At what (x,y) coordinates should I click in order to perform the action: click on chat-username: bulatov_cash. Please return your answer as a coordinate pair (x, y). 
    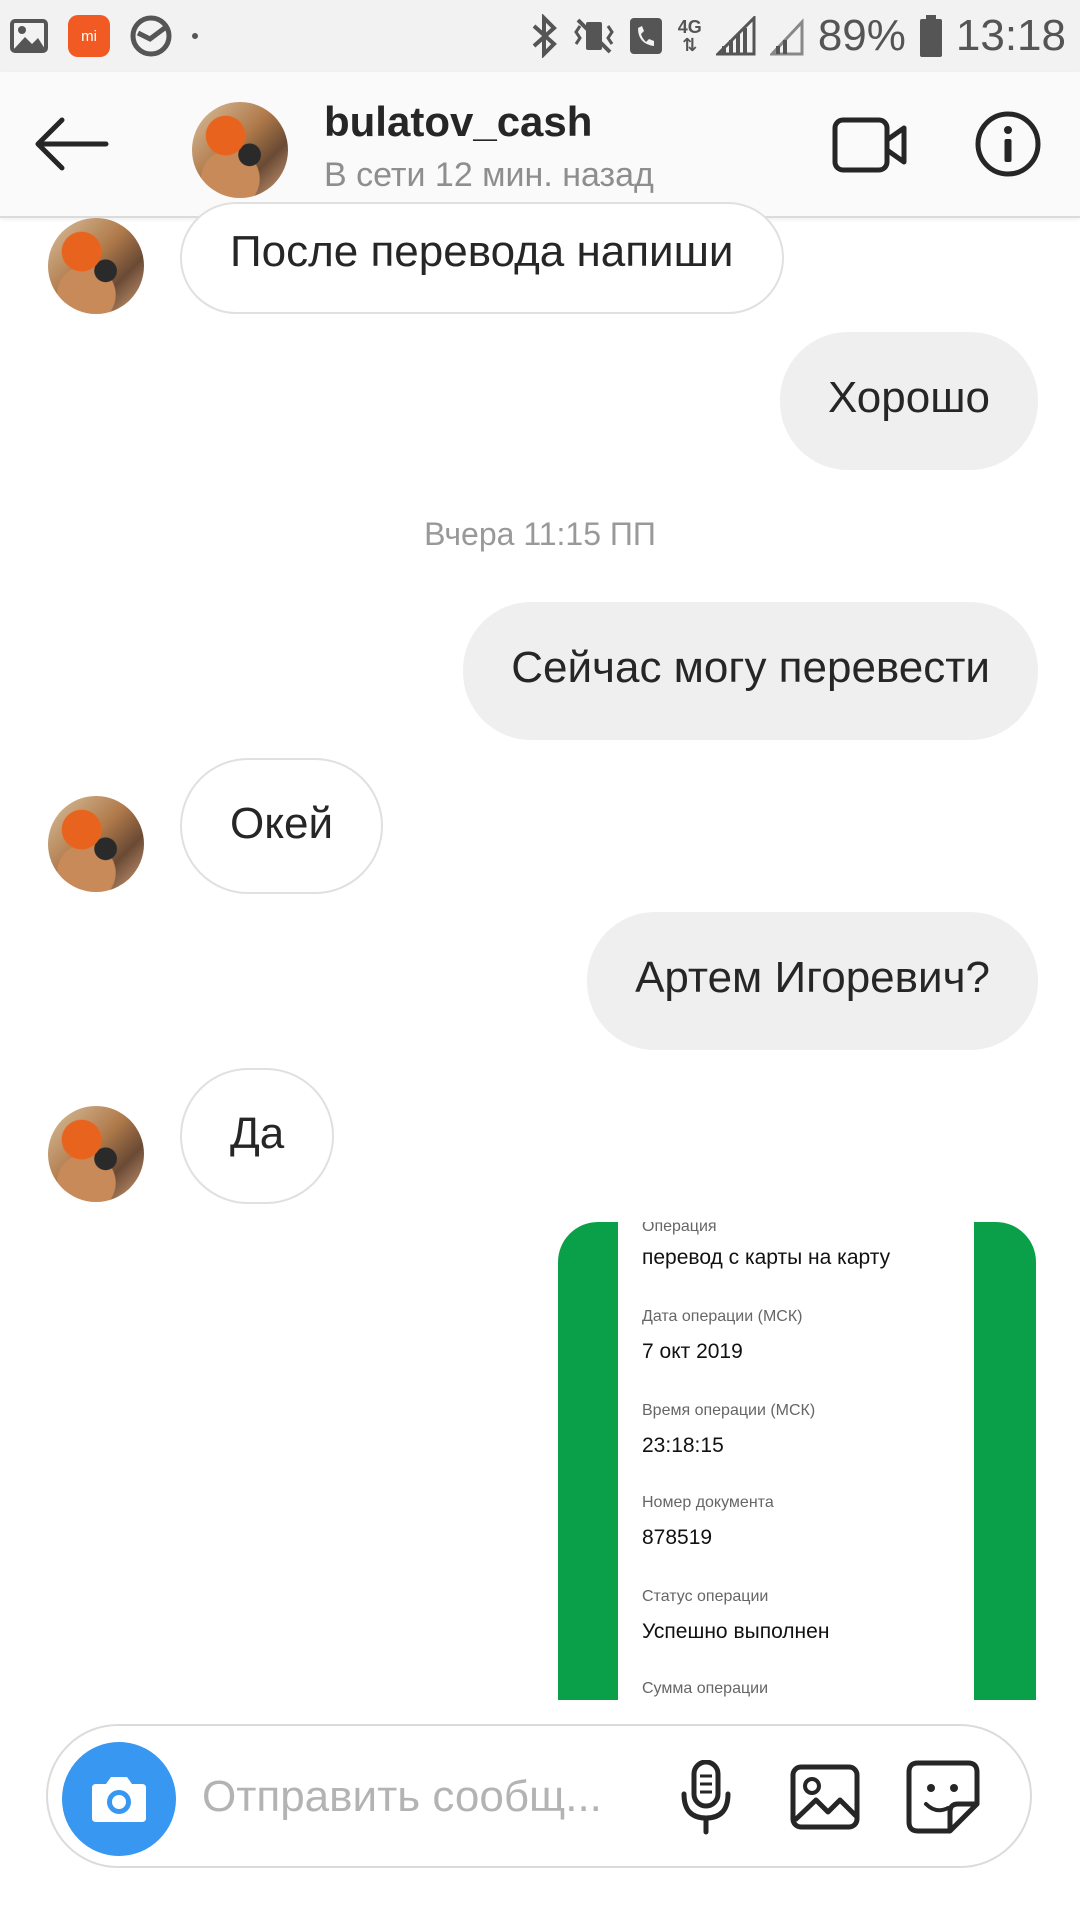
    Looking at the image, I should click on (458, 122).